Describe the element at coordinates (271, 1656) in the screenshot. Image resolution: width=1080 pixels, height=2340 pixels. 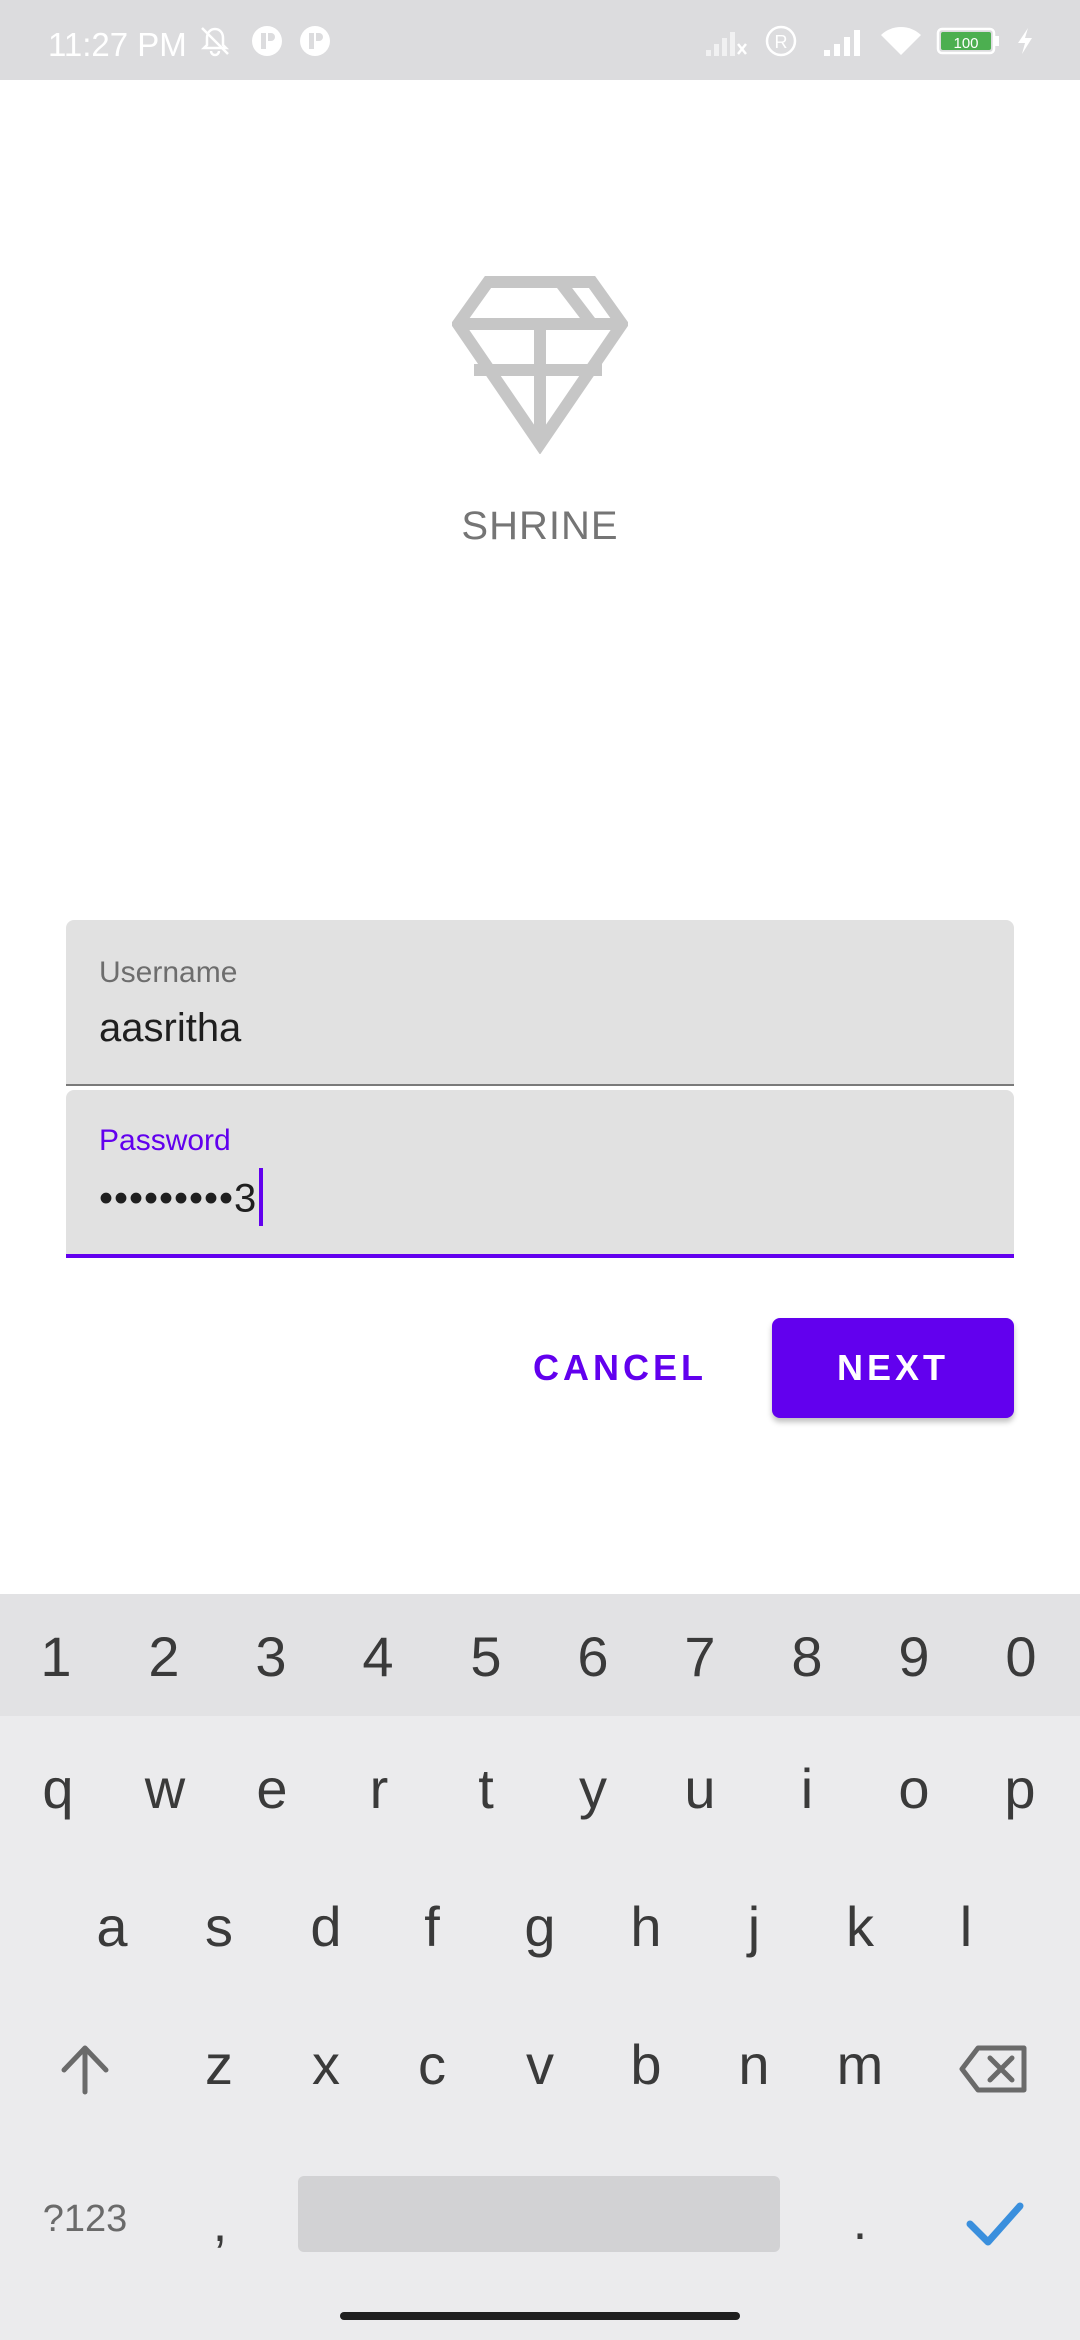
I see `key-3: 3` at that location.